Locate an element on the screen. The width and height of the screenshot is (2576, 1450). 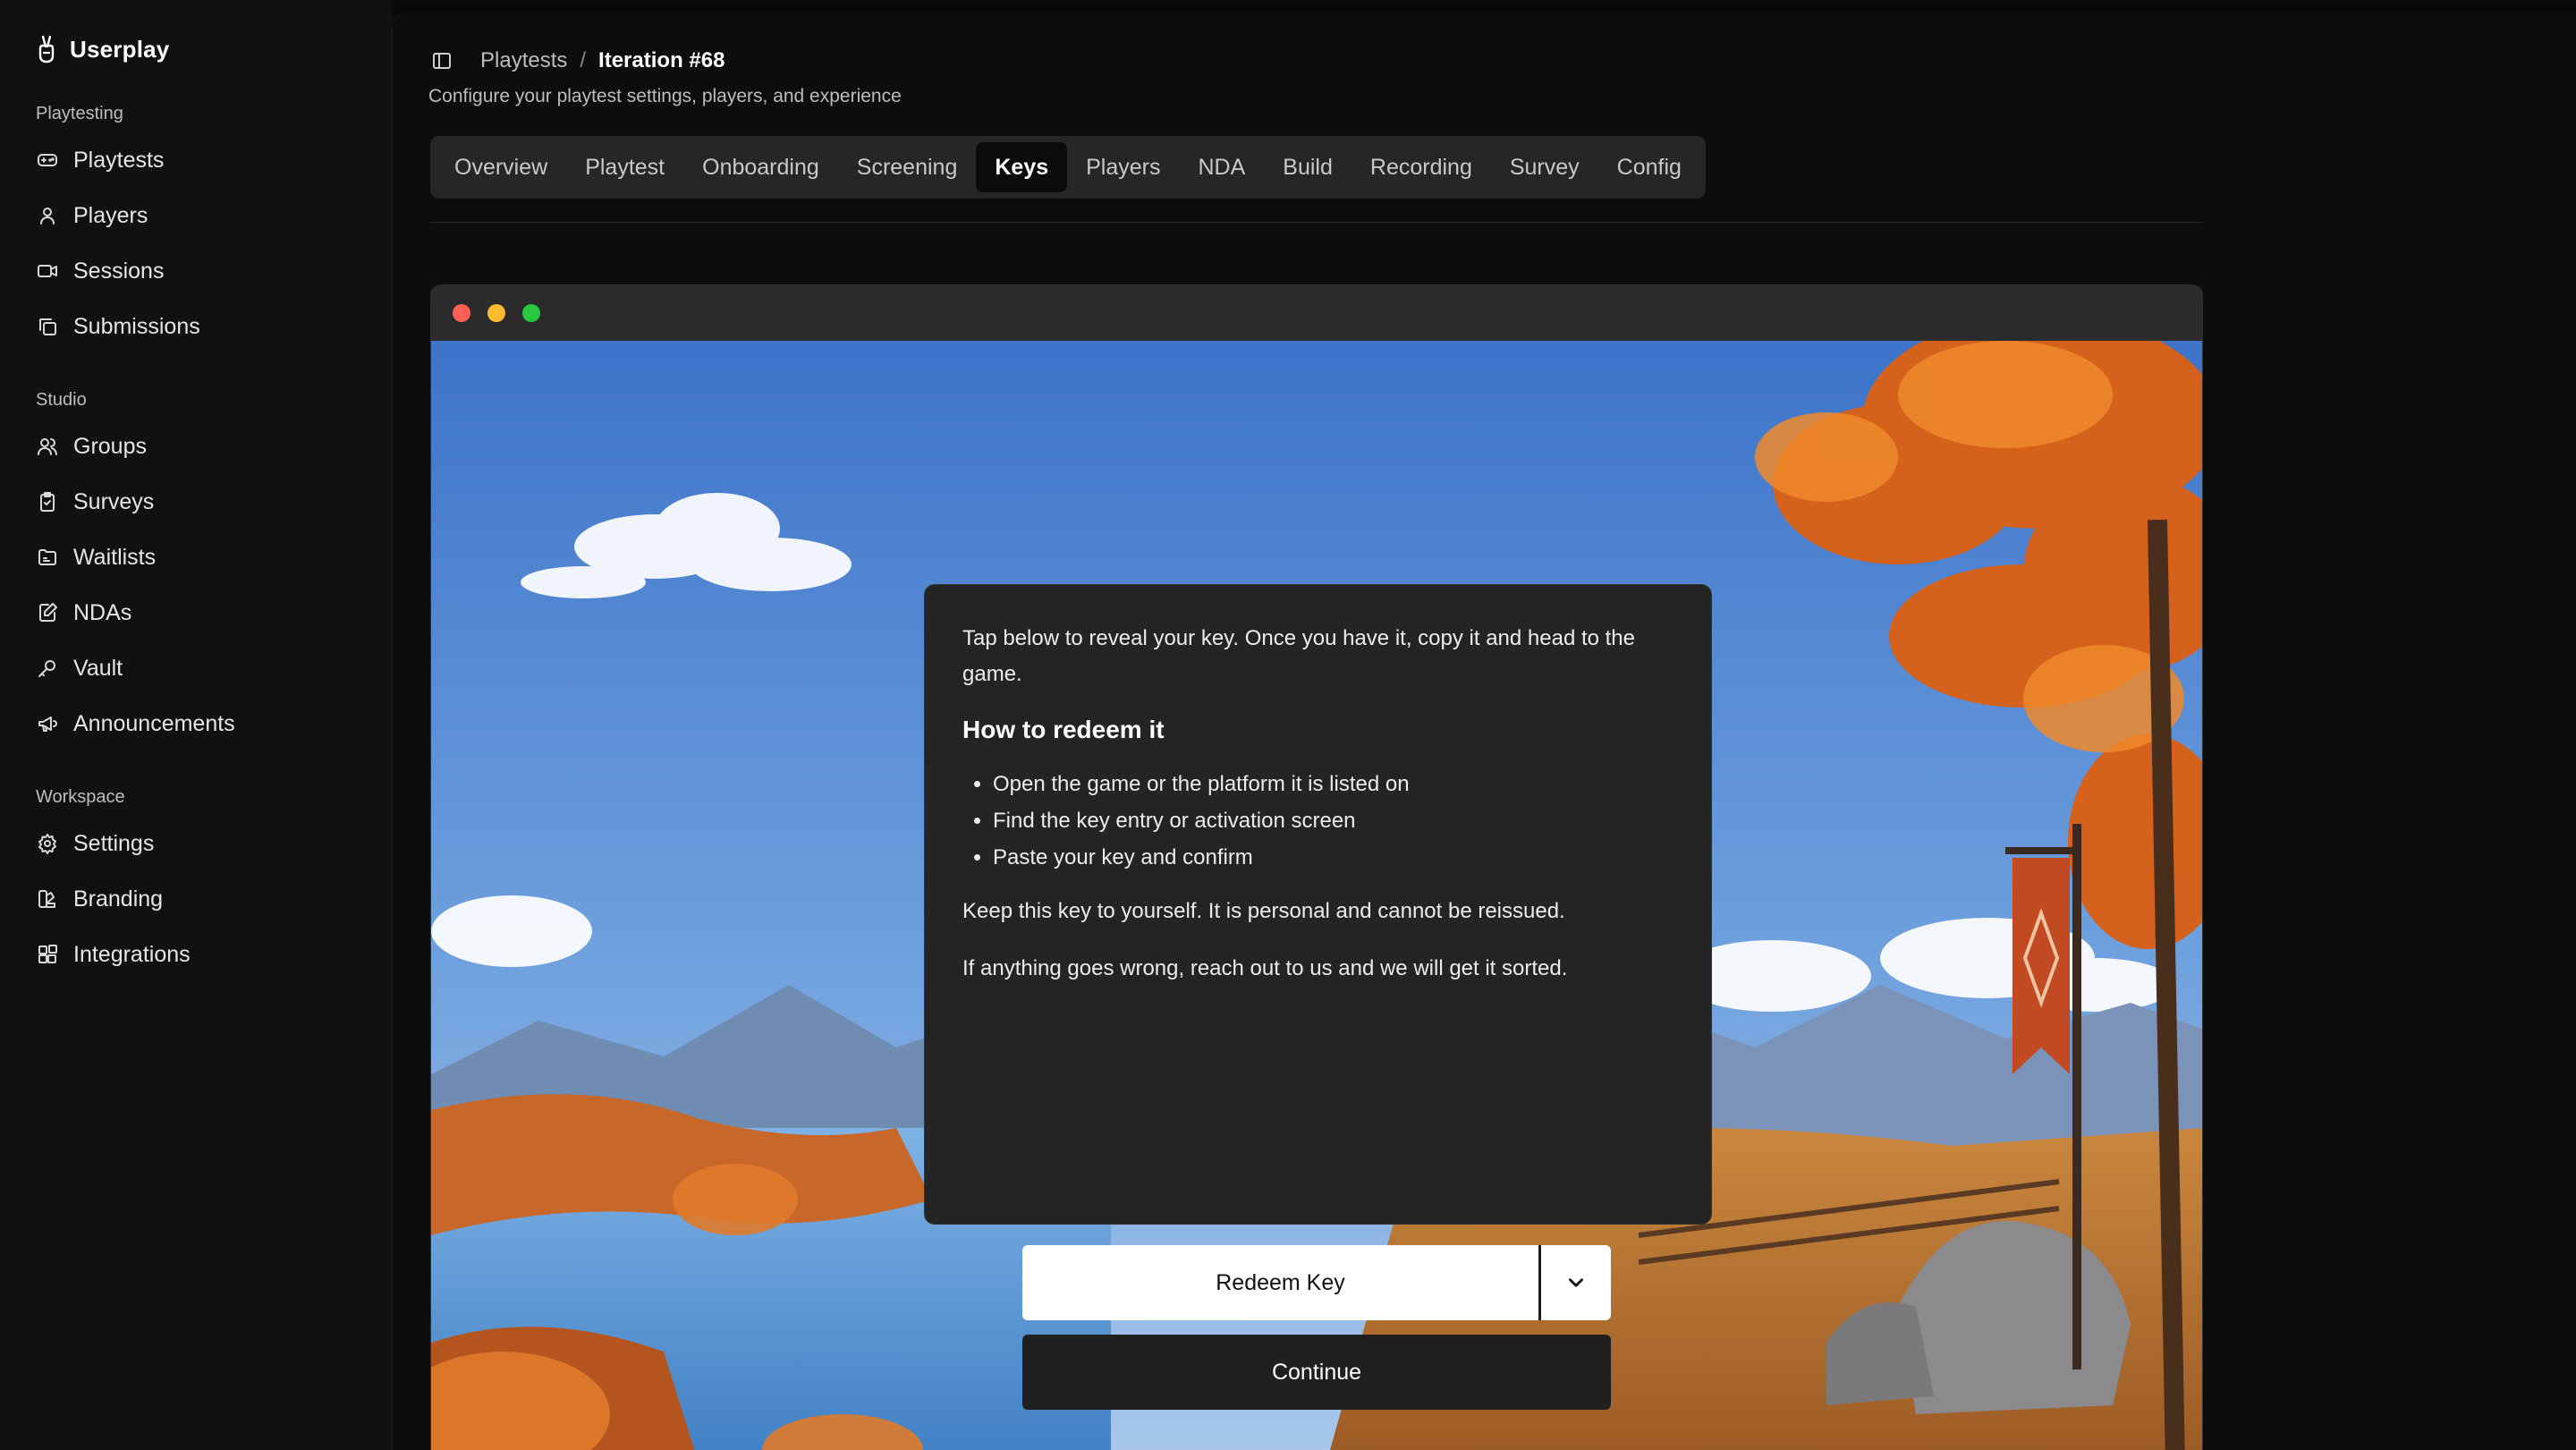
key-icon is located at coordinates (47, 668).